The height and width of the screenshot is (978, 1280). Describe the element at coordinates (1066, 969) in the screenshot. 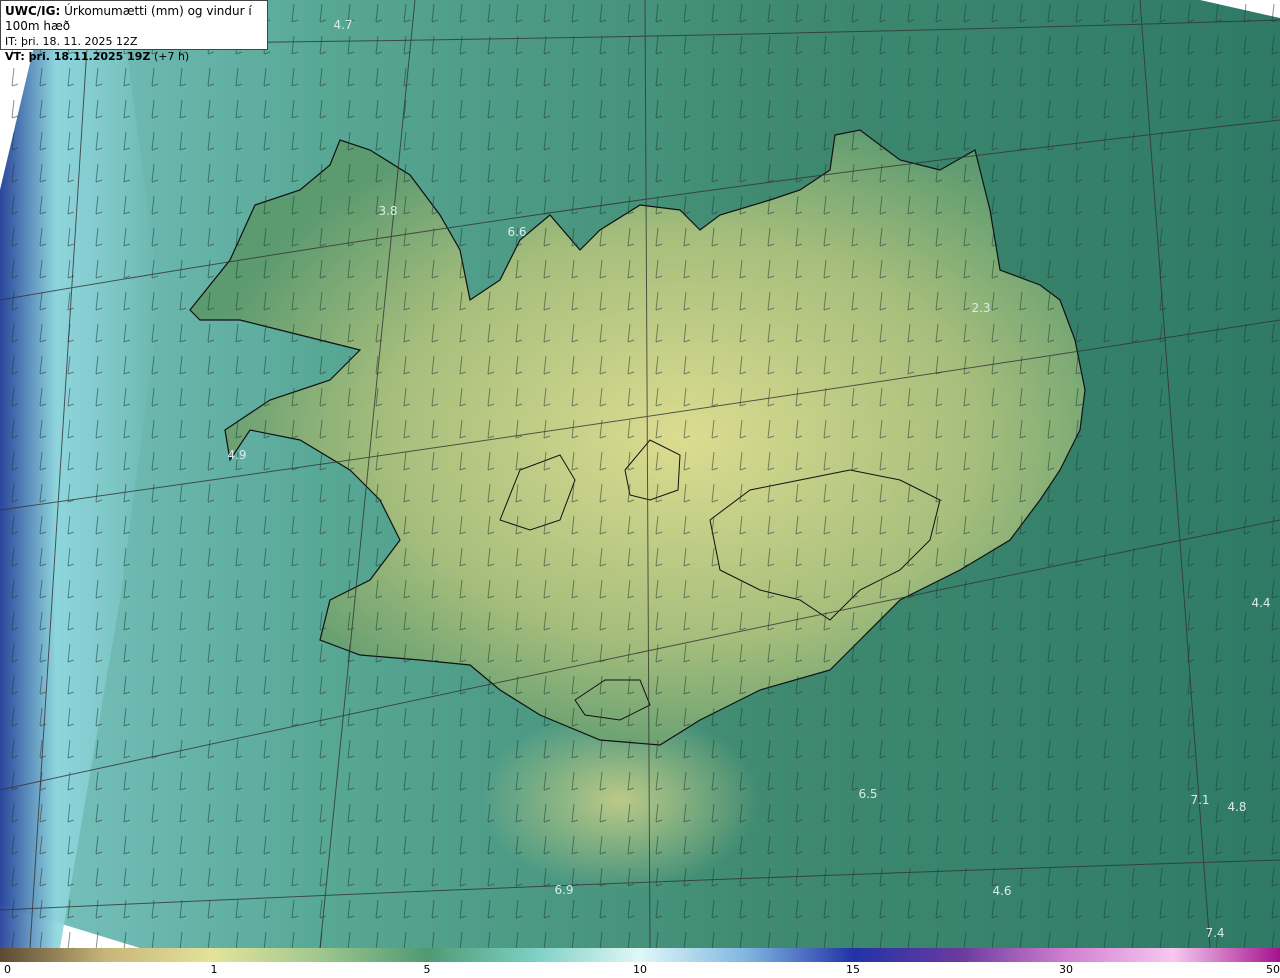

I see `colorbar-tick-label: 30` at that location.